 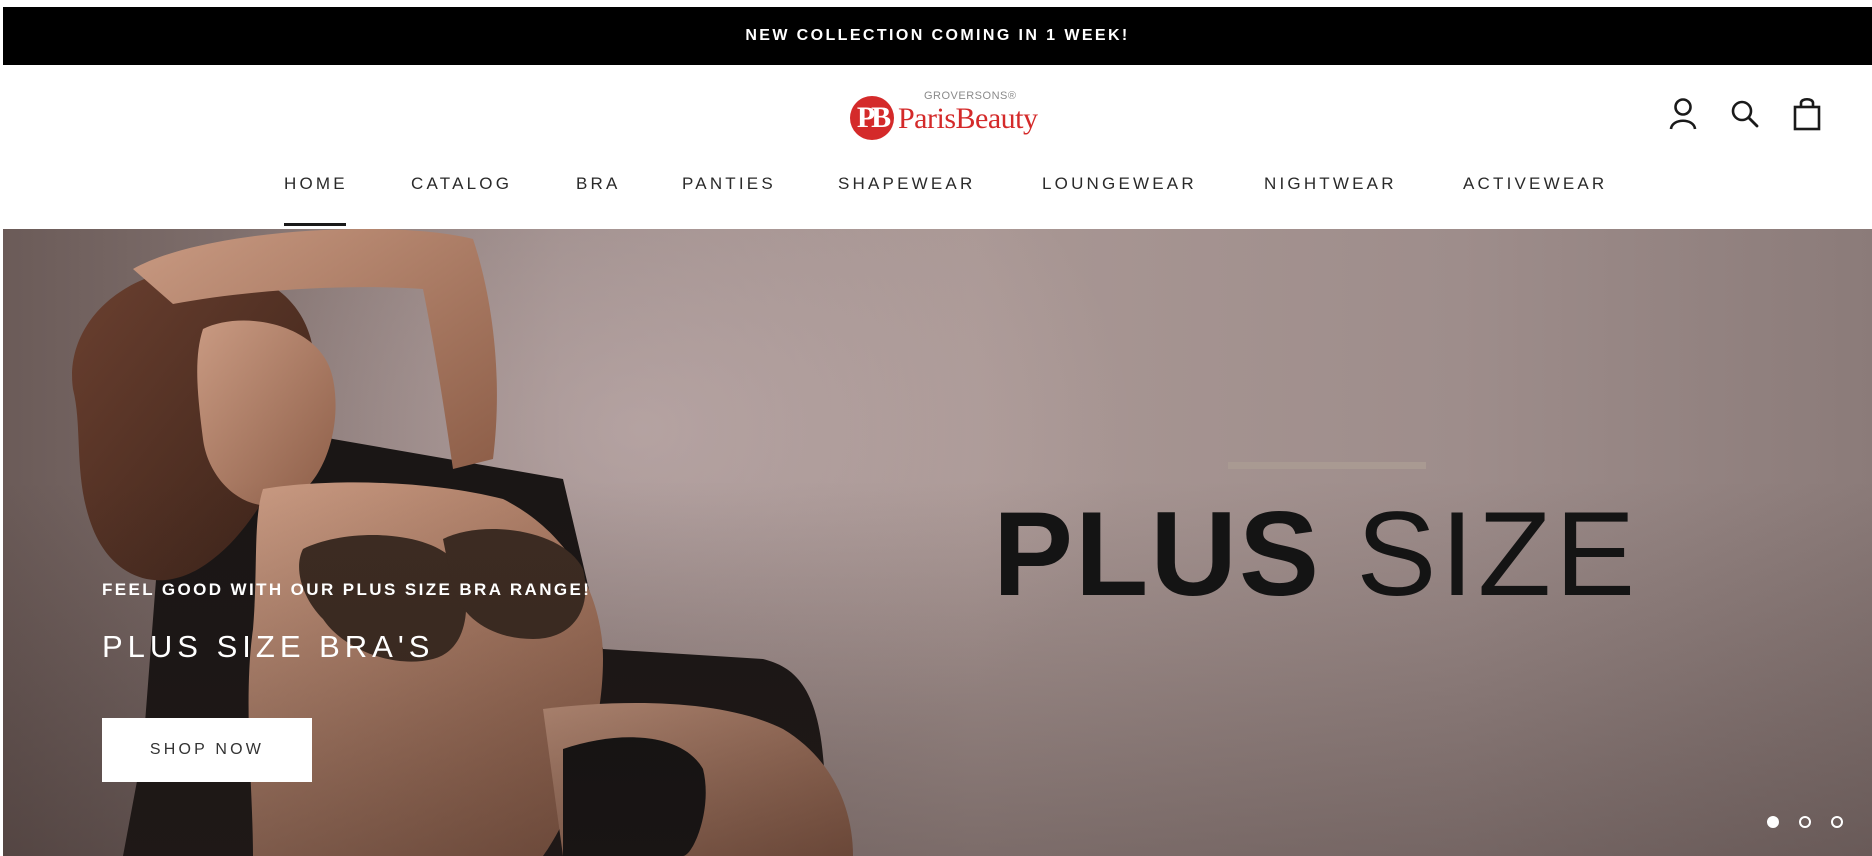 I want to click on logo-name: ParisBeauty, so click(x=968, y=118).